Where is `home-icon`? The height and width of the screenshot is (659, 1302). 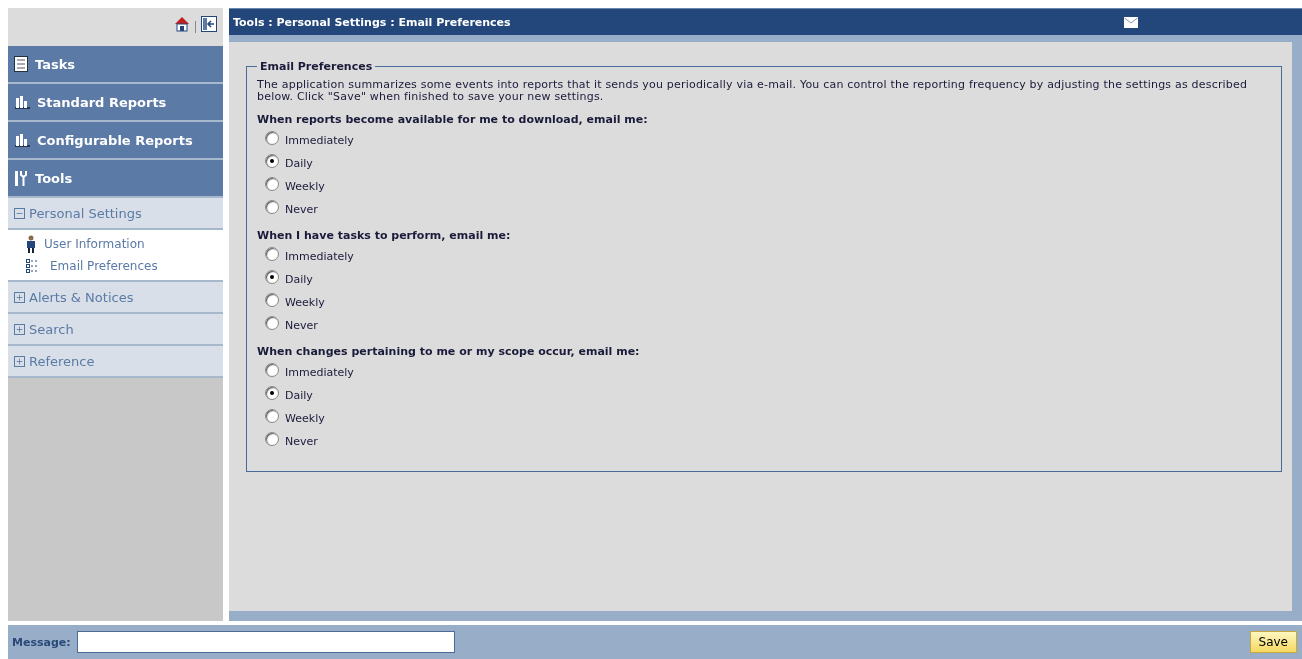 home-icon is located at coordinates (182, 24).